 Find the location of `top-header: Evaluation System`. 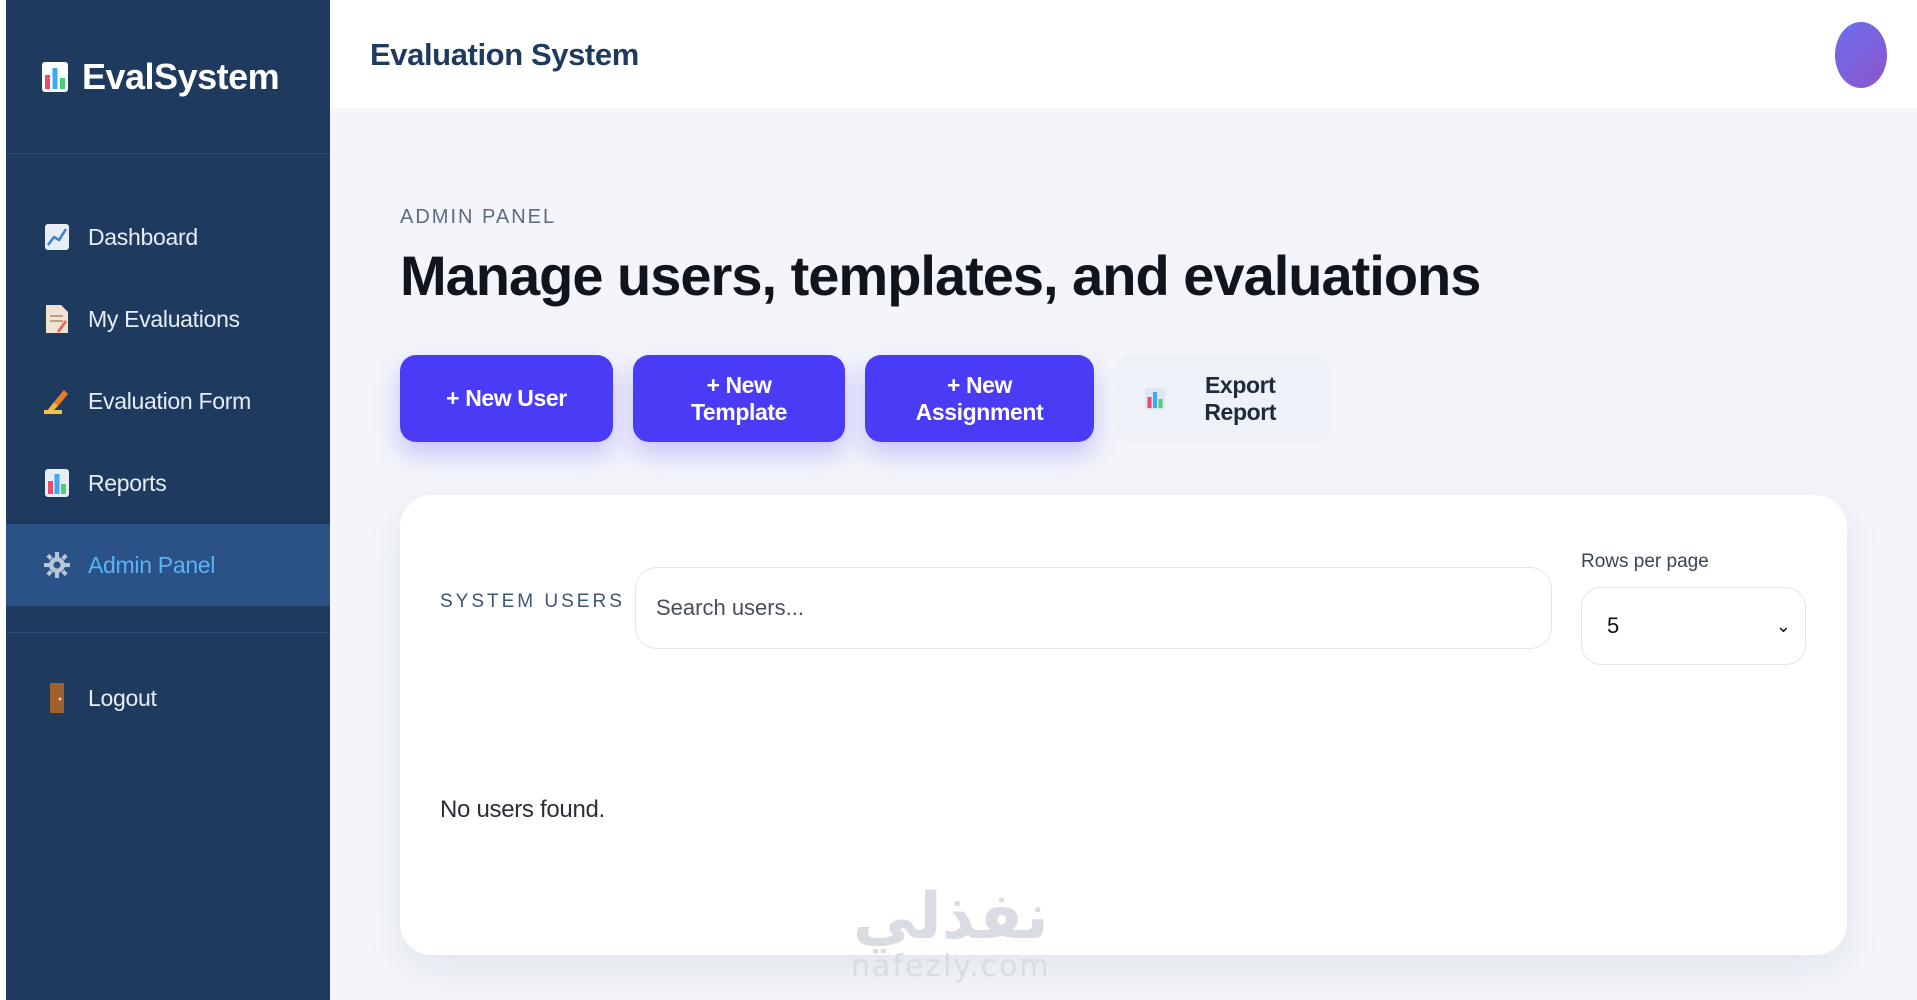

top-header: Evaluation System is located at coordinates (1123, 55).